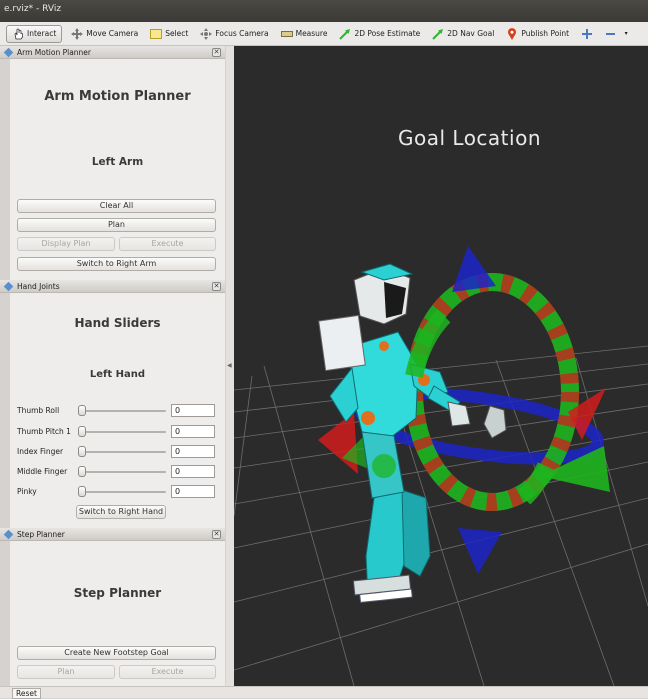 The height and width of the screenshot is (699, 648). I want to click on thumb-roll-row: Thumb Roll 0, so click(117, 411).